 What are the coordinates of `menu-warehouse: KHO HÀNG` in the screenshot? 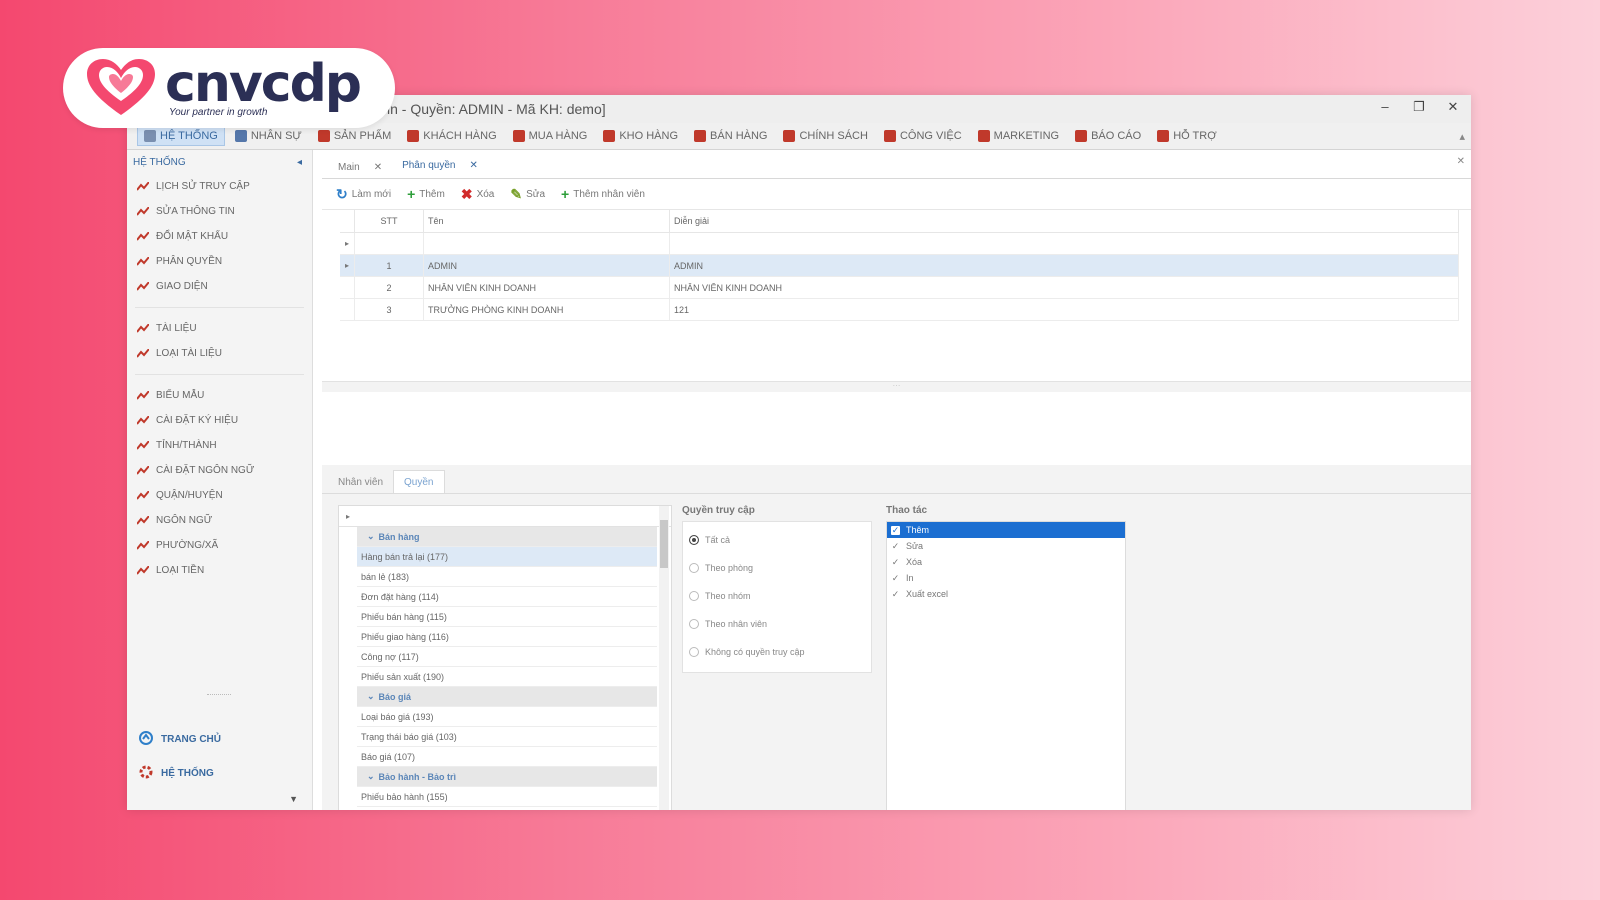 It's located at (640, 136).